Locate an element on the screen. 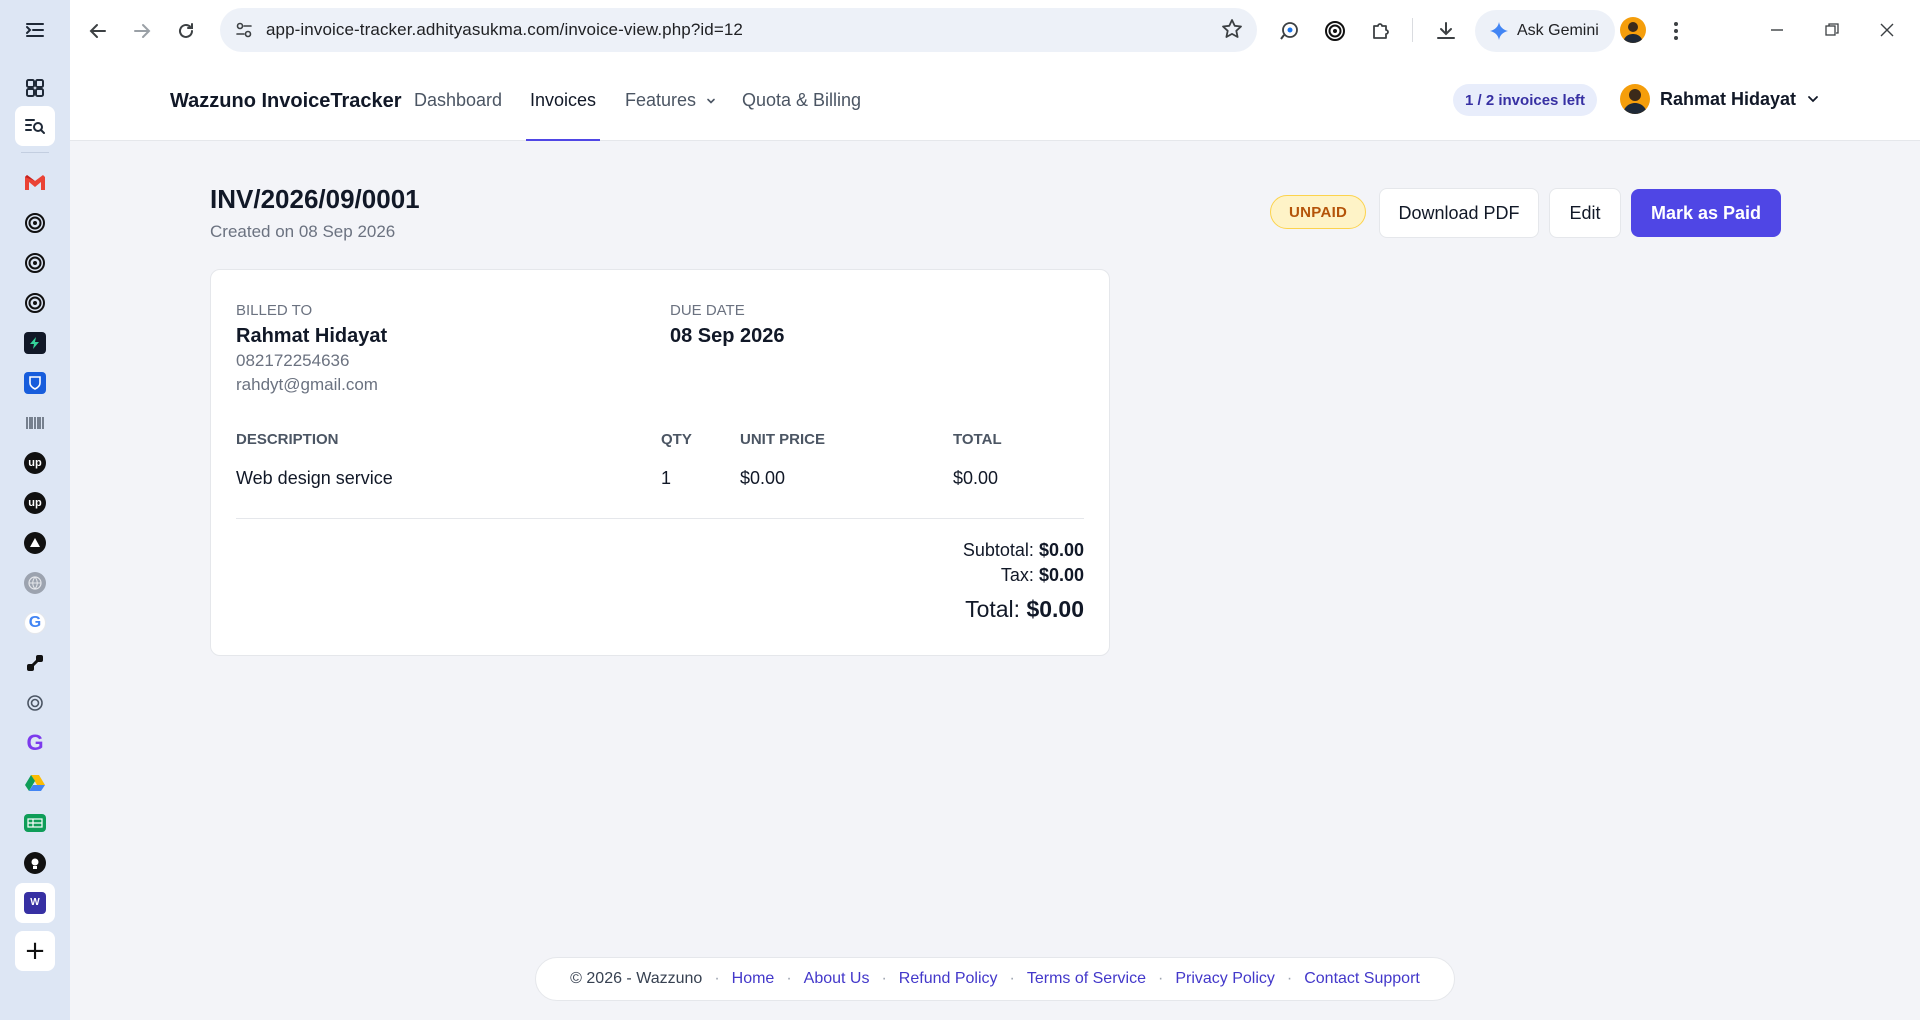 This screenshot has height=1020, width=1920. item-total: $0.00 is located at coordinates (976, 478).